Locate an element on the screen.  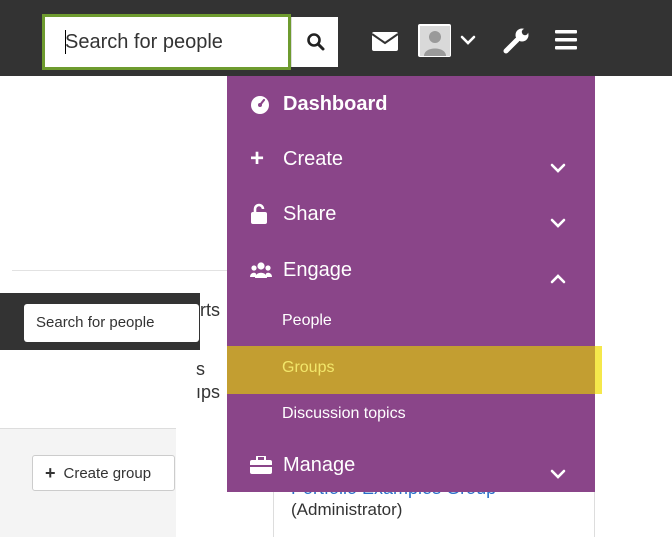
envelope-icon is located at coordinates (385, 41).